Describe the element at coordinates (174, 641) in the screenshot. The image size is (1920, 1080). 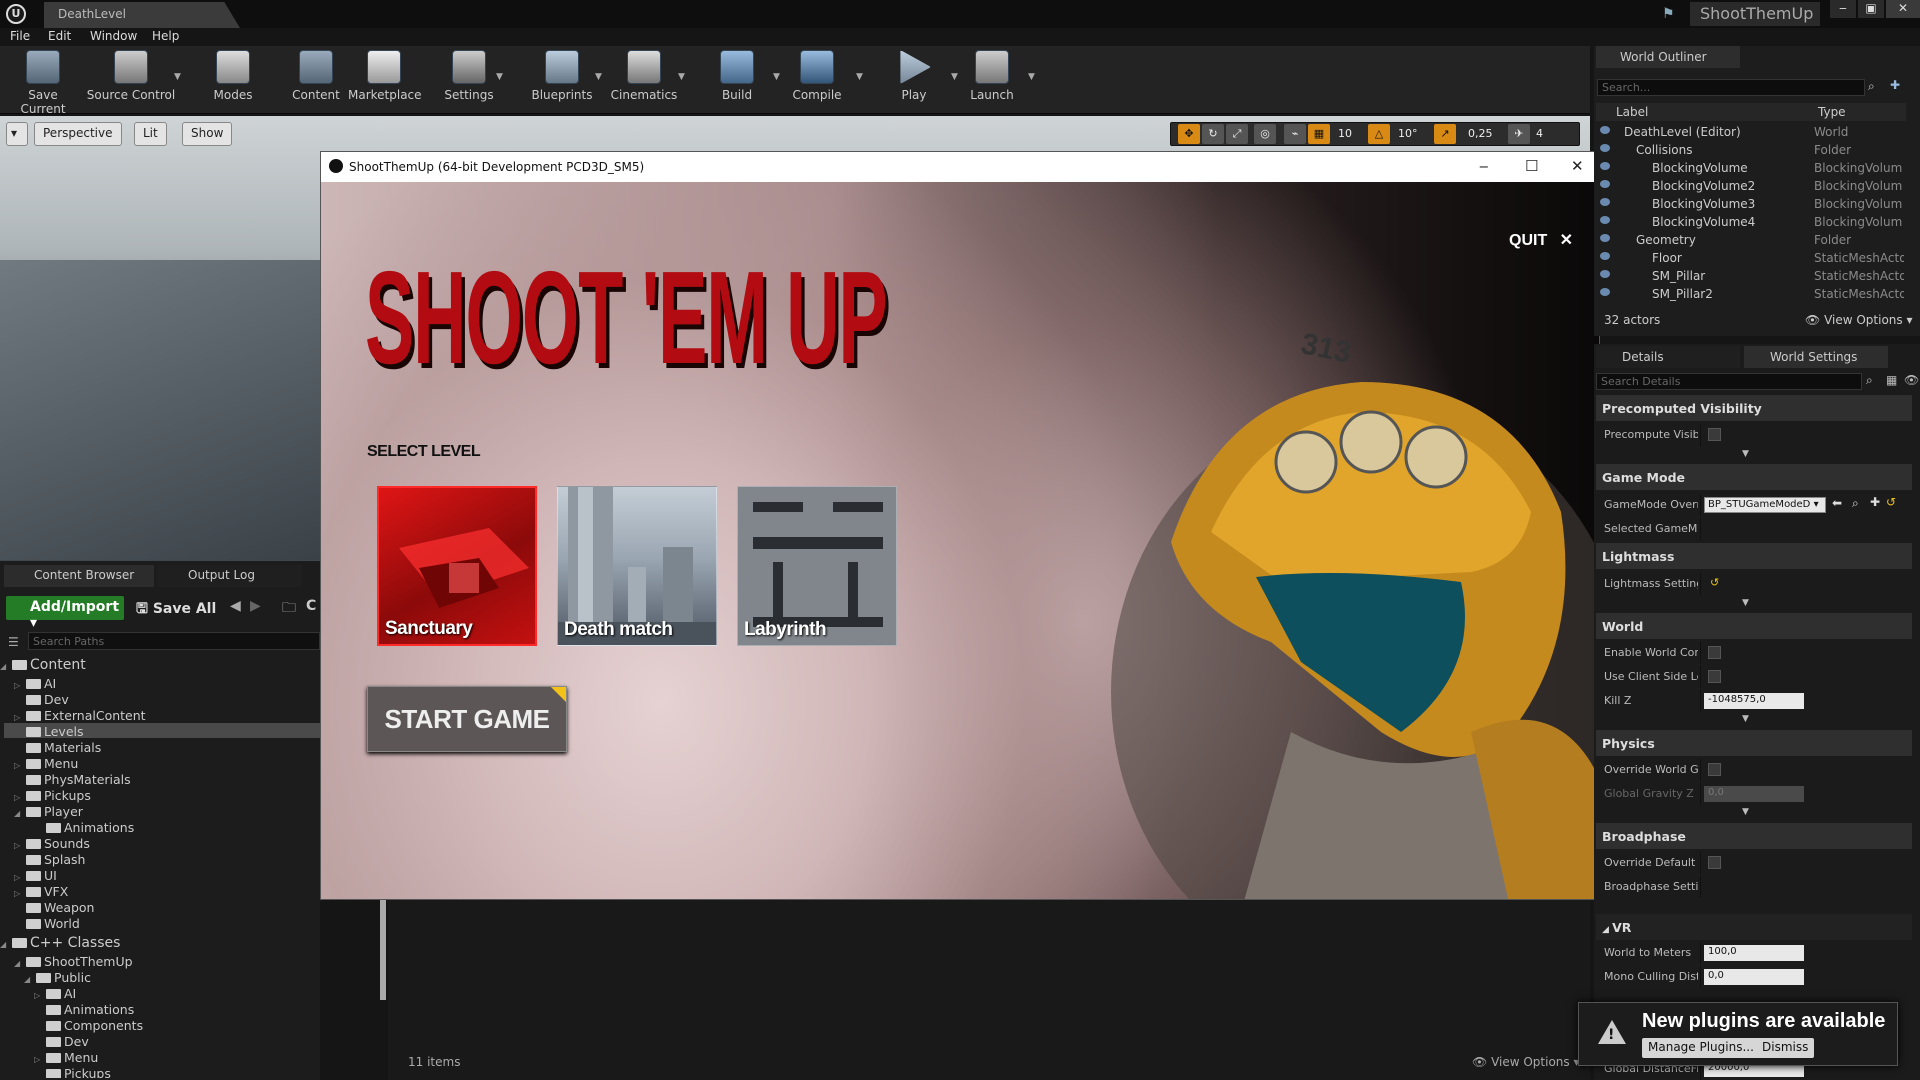
I see `search-paths-input: Search Paths` at that location.